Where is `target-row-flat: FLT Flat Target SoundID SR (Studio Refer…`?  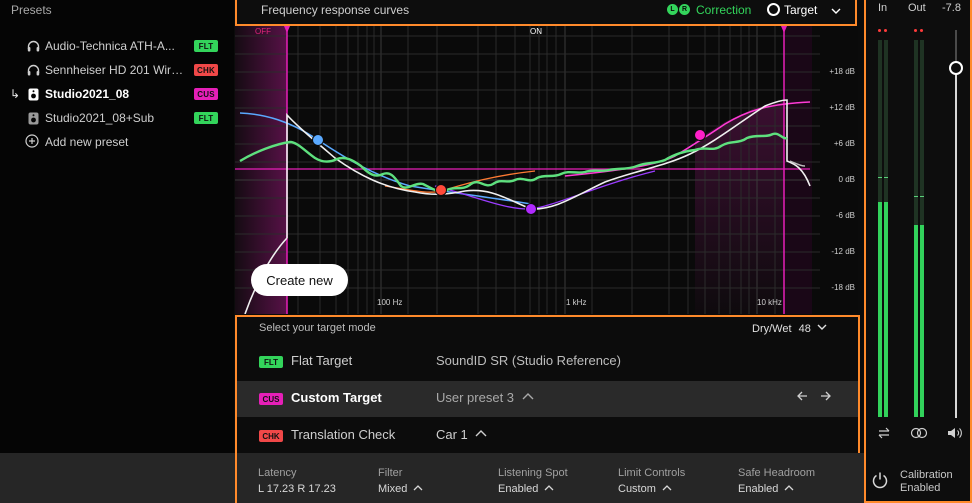 target-row-flat: FLT Flat Target SoundID SR (Studio Refer… is located at coordinates (547, 362).